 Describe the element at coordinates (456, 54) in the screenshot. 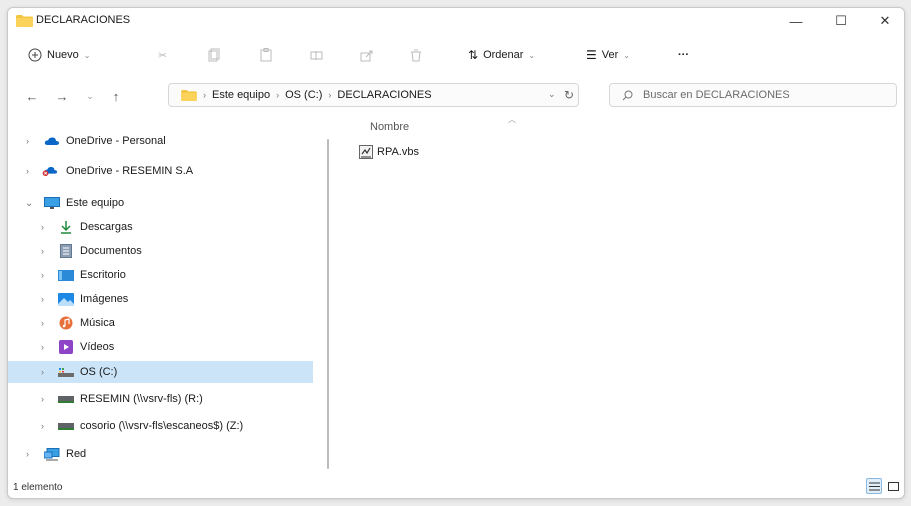

I see `command-bar: Nuevo ⌄ ✂ ⇅ Ordenar ⌄ ☰ Ver ⌄ ···` at that location.